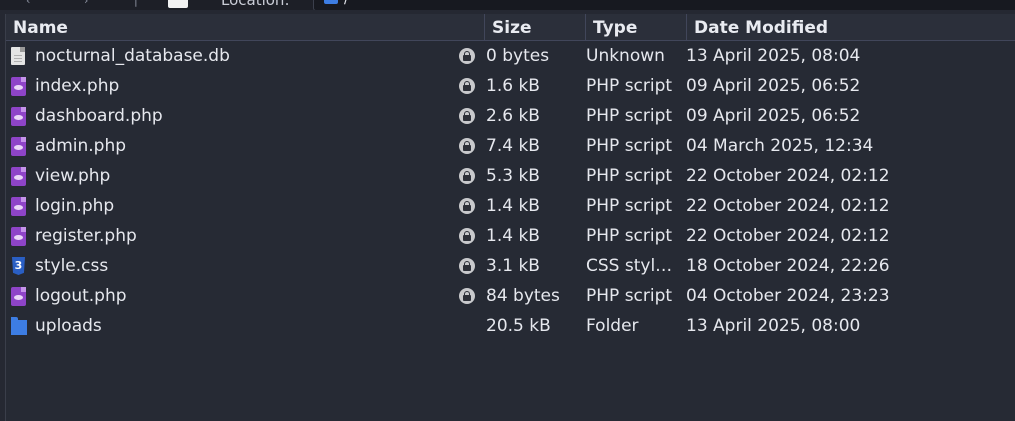 The image size is (1015, 421). I want to click on file-name: style.css, so click(72, 266).